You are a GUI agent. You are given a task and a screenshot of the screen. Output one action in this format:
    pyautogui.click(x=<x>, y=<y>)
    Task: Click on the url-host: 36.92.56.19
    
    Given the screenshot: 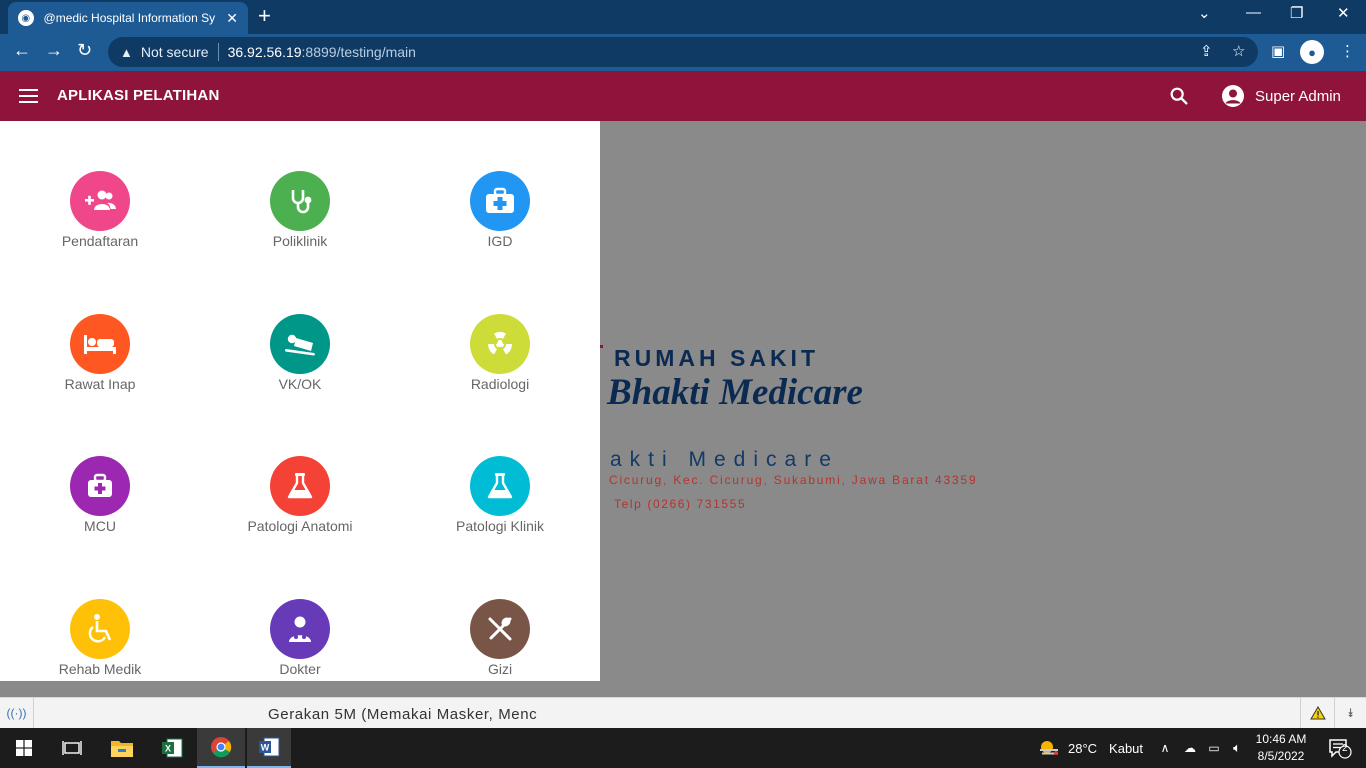 What is the action you would take?
    pyautogui.click(x=264, y=52)
    